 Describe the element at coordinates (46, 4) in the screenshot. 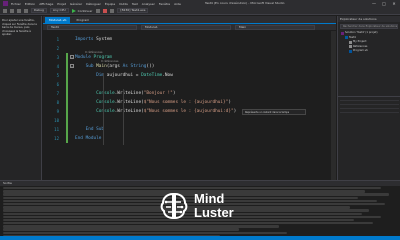

I see `menu-item: Affichage` at that location.